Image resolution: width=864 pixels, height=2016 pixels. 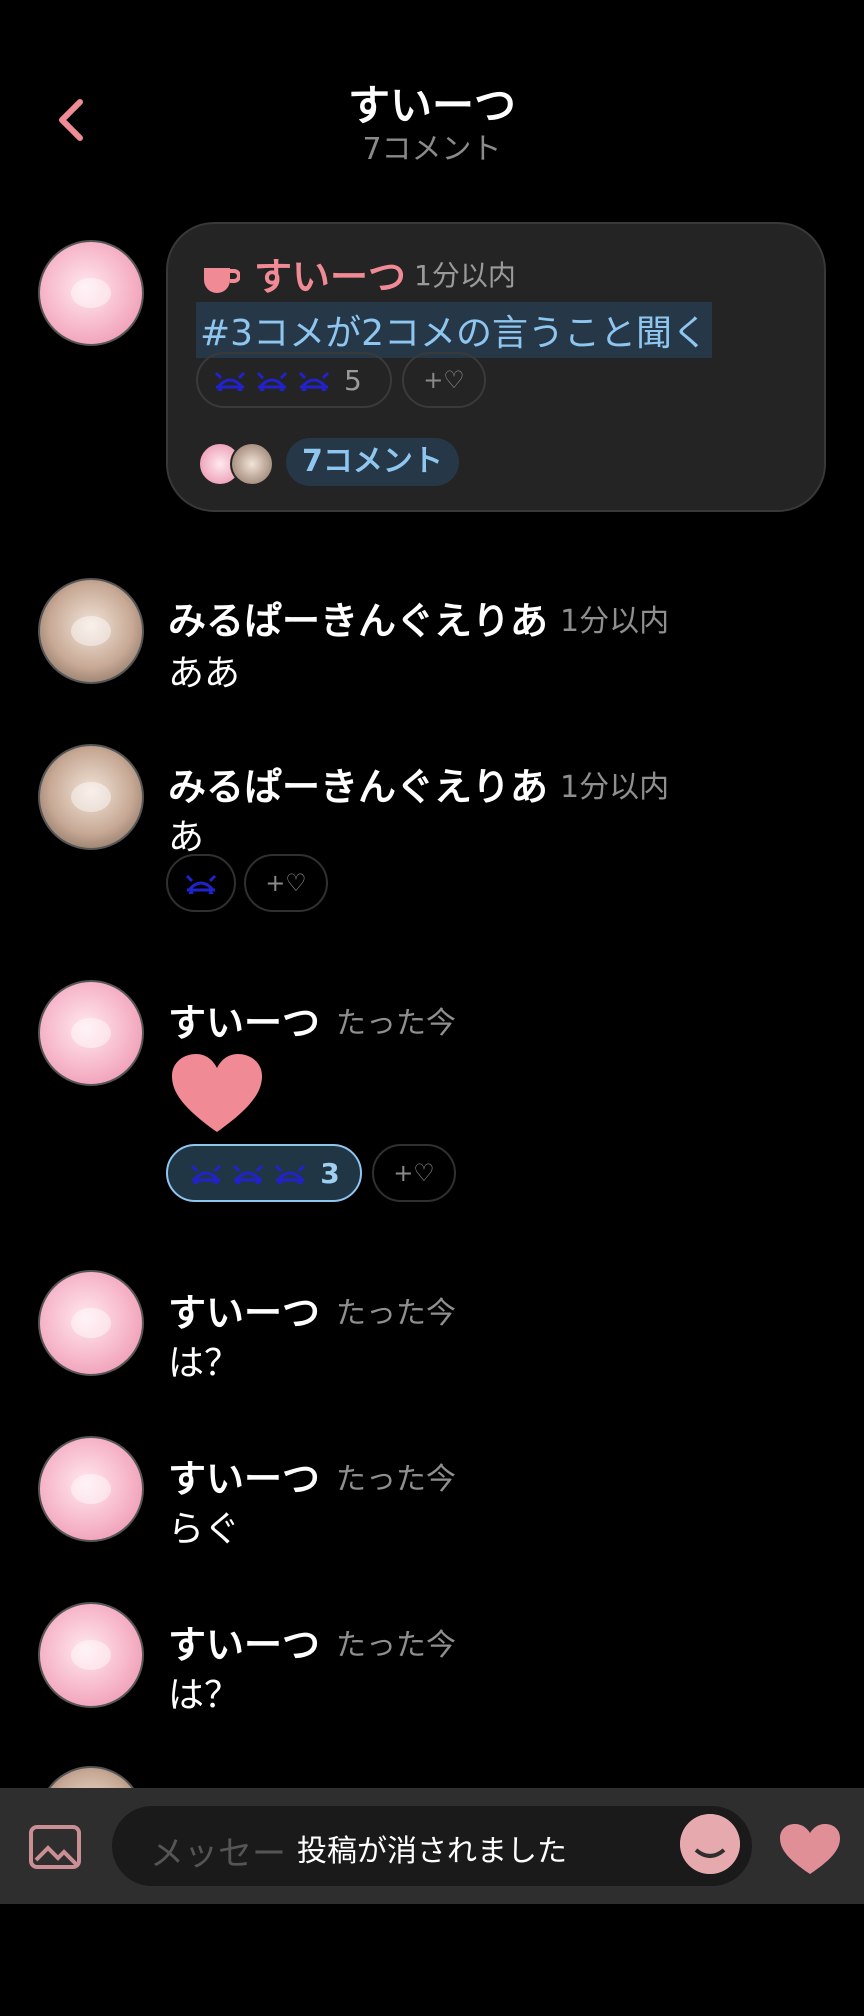 I want to click on thread-author: すいーつ, so click(x=330, y=273).